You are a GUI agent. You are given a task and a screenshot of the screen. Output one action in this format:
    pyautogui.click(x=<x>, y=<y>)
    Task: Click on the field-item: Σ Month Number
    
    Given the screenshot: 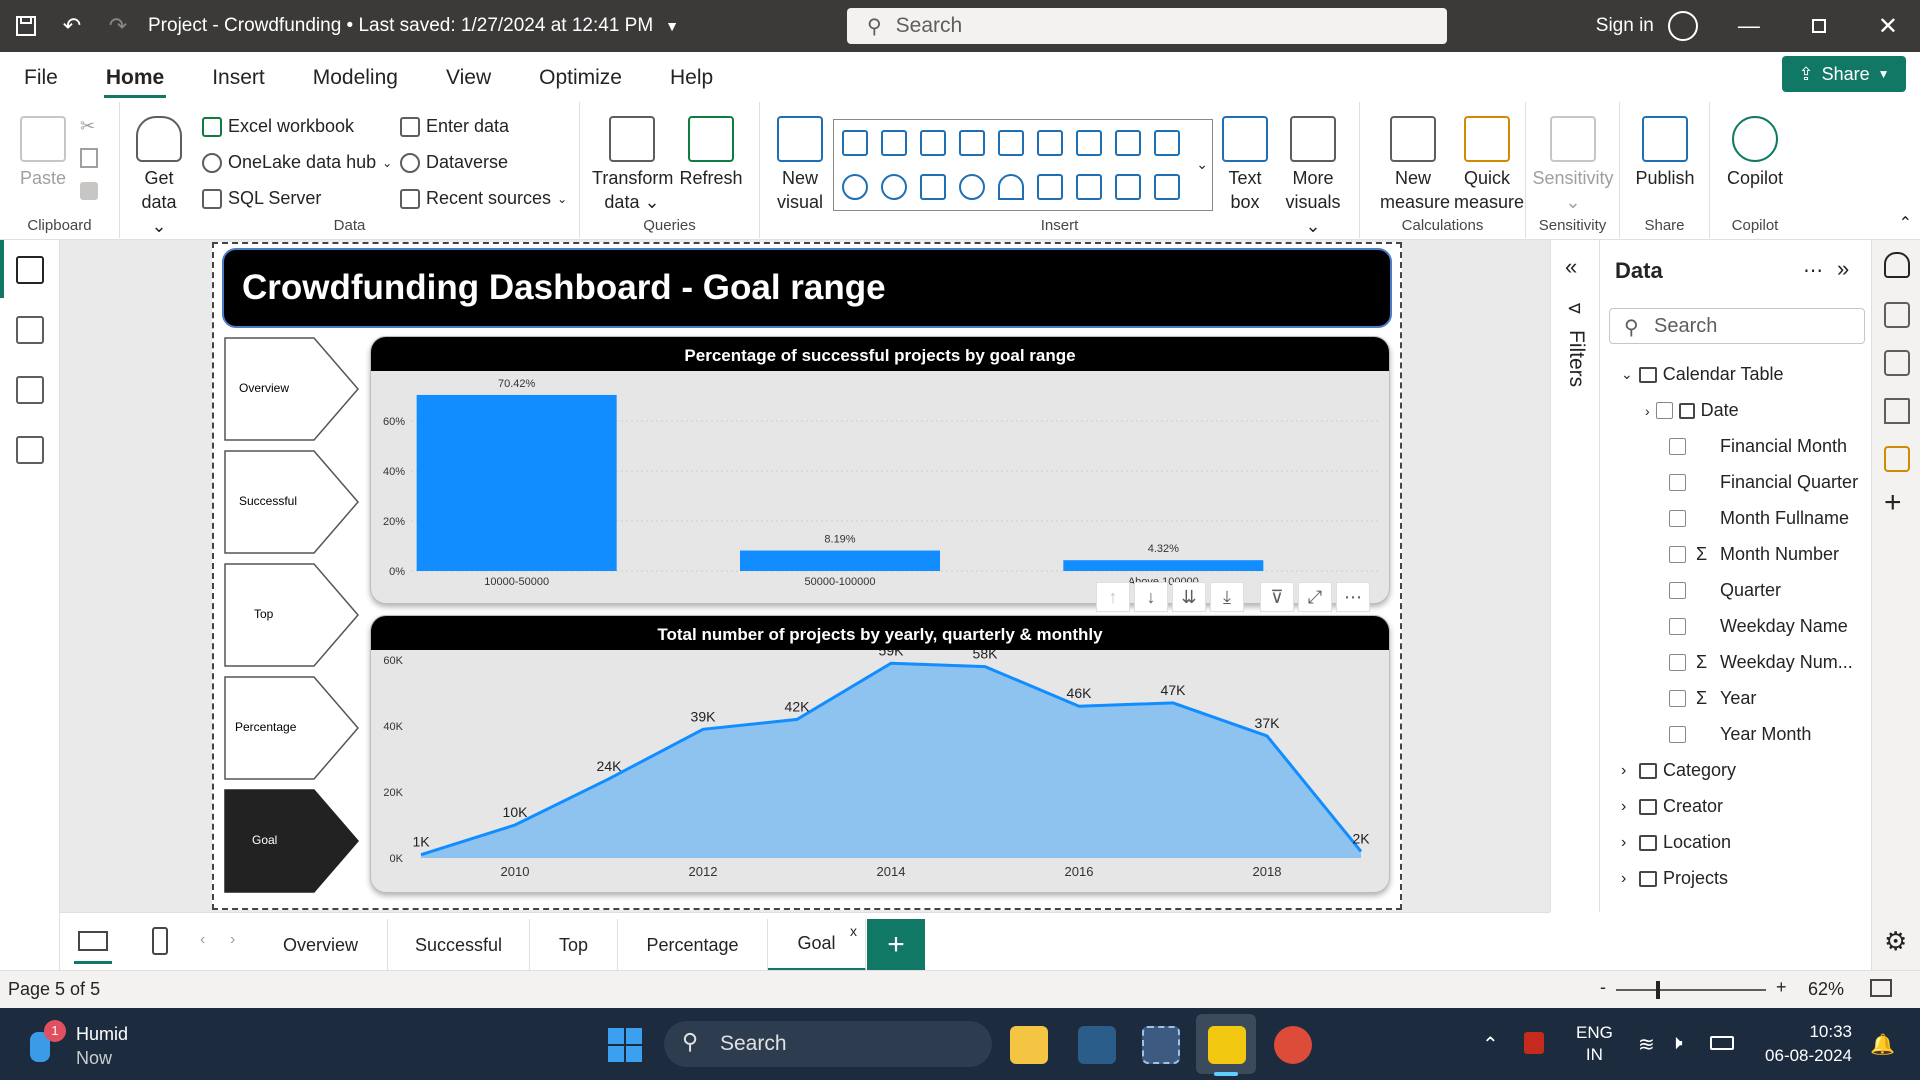 What is the action you would take?
    pyautogui.click(x=1754, y=554)
    